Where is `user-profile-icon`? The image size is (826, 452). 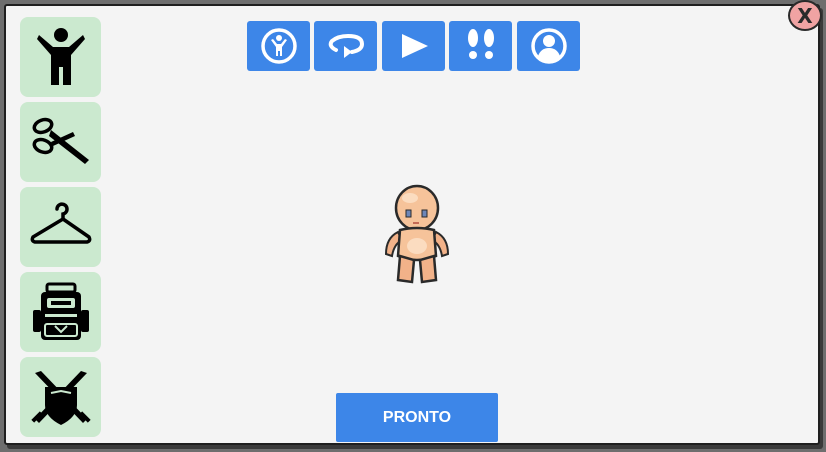
user-profile-icon is located at coordinates (548, 46).